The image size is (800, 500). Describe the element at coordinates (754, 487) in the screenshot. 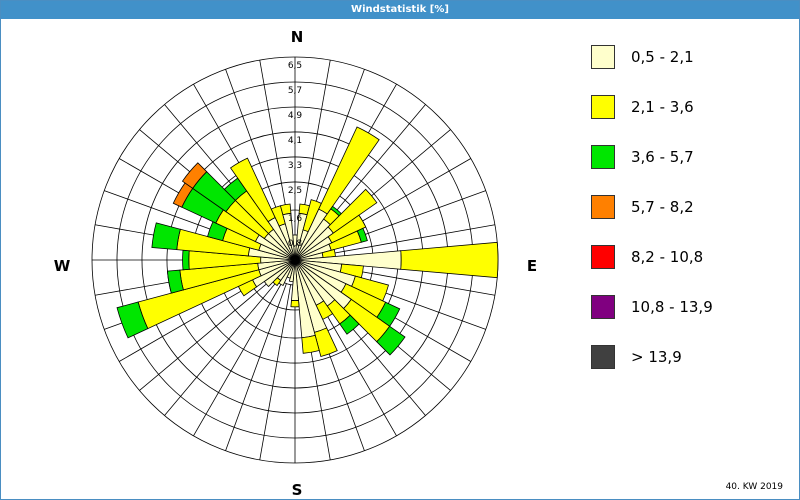

I see `footer-note: 40. KW 2019` at that location.